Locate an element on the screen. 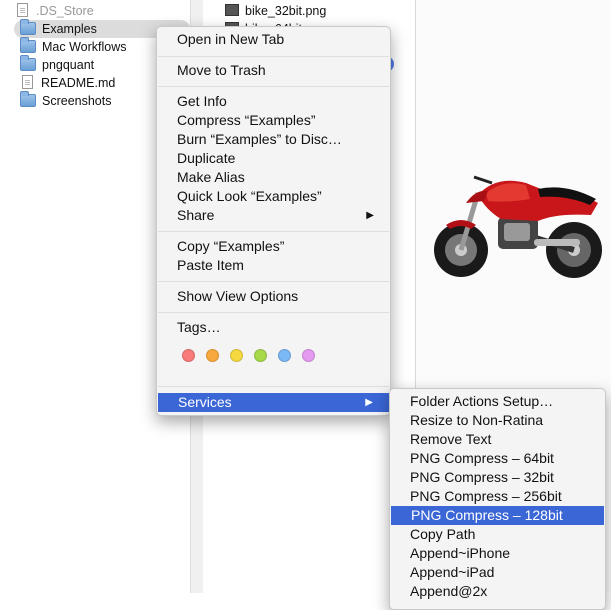  tag-blue-dot is located at coordinates (284, 355).